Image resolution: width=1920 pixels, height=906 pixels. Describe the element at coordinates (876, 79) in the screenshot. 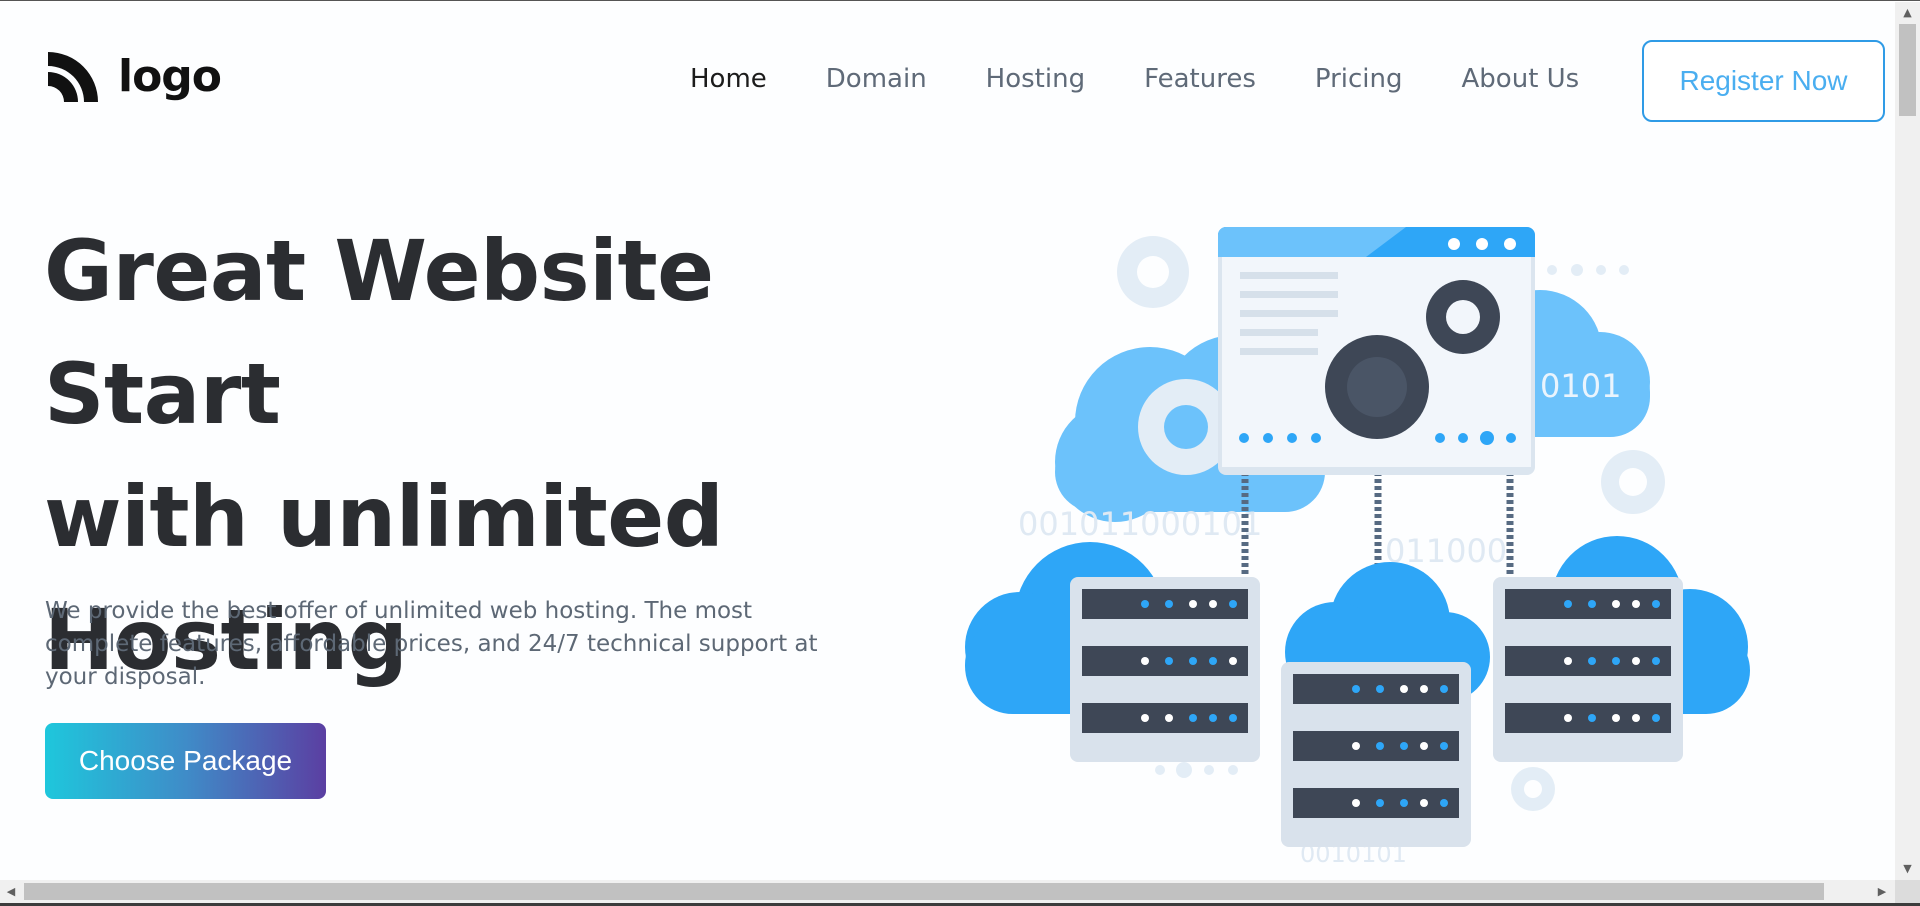

I see `nav-domain: Domain` at that location.